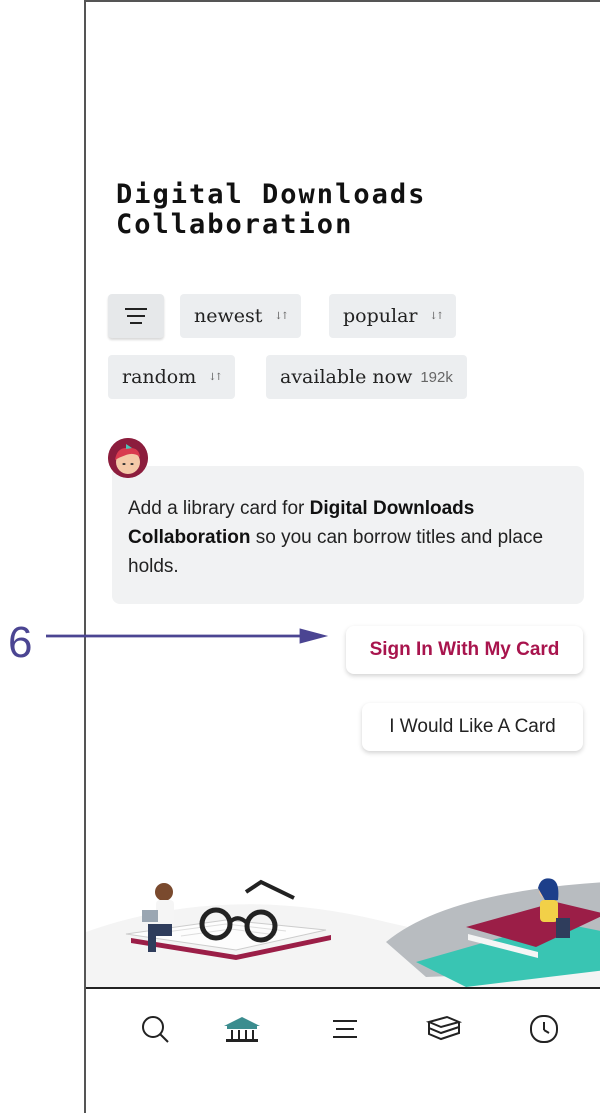 The width and height of the screenshot is (600, 1113). Describe the element at coordinates (346, 377) in the screenshot. I see `available-now-label: available now` at that location.